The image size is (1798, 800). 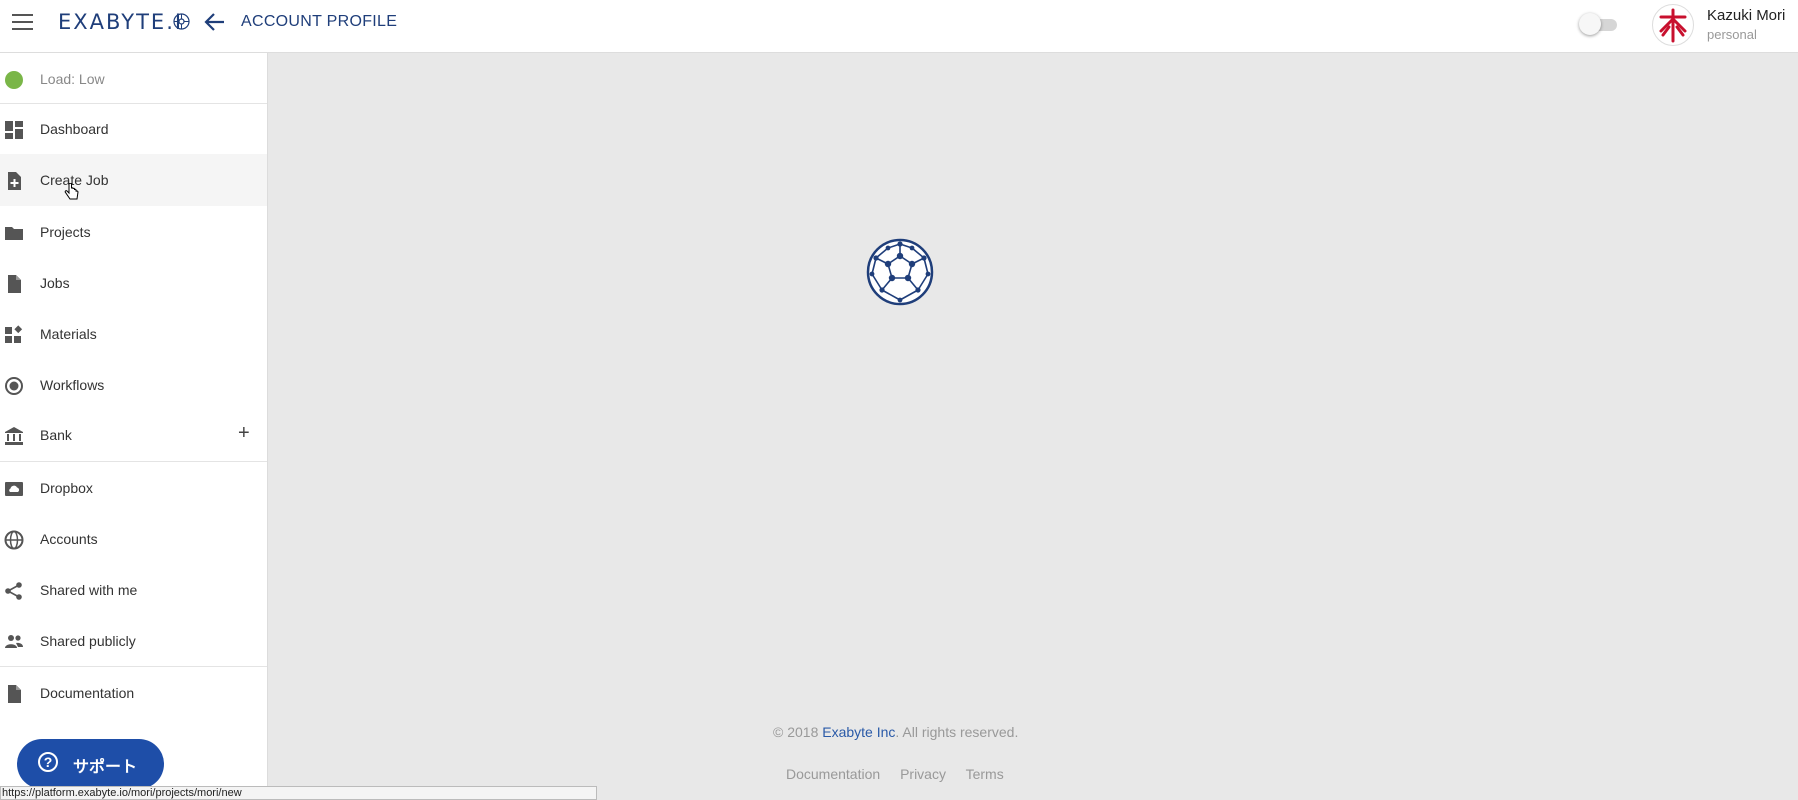 What do you see at coordinates (14, 130) in the screenshot?
I see `dashboard-icon` at bounding box center [14, 130].